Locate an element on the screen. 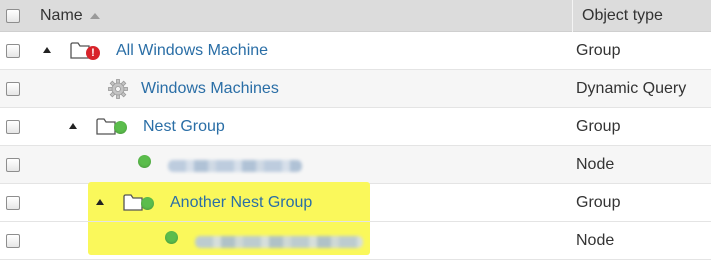 Image resolution: width=711 pixels, height=260 pixels. gear-icon is located at coordinates (118, 89).